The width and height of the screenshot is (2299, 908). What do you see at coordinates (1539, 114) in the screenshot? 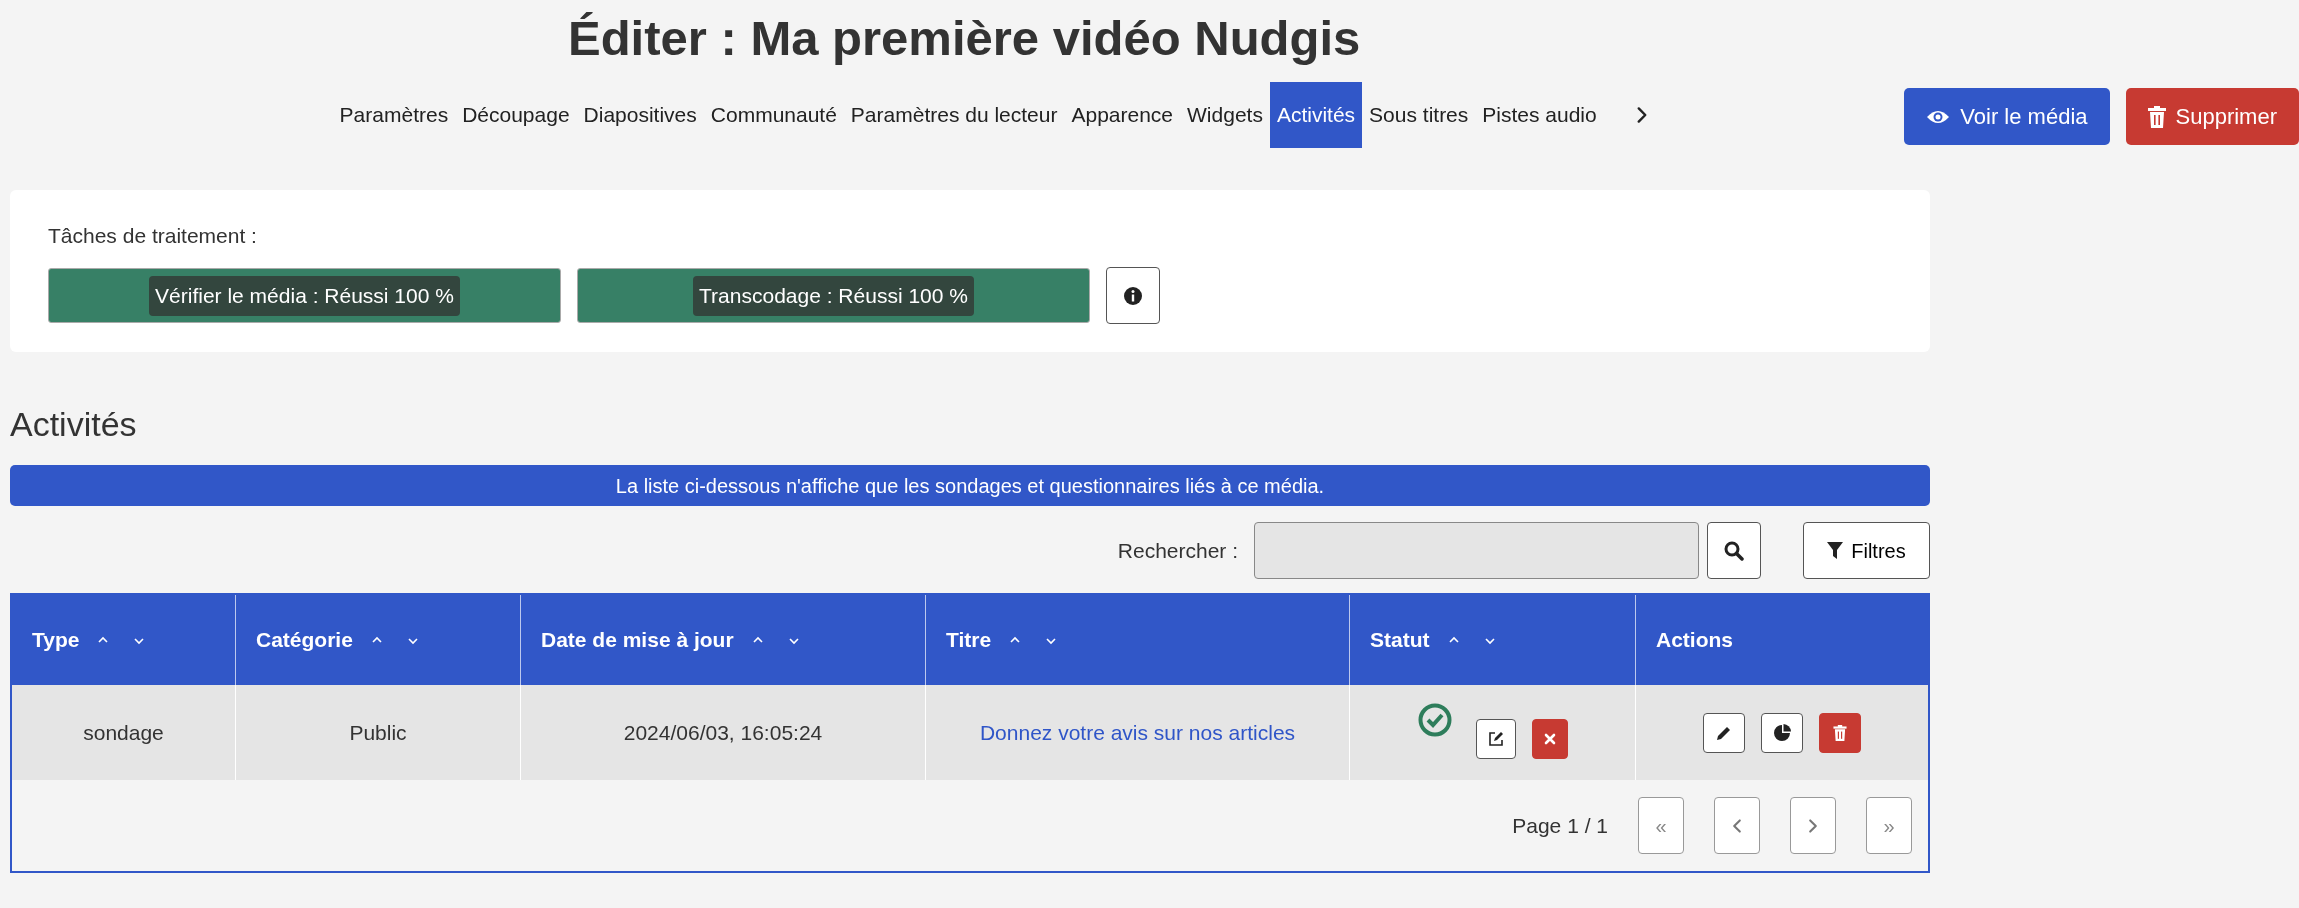
I see `tab: Pistes audio` at bounding box center [1539, 114].